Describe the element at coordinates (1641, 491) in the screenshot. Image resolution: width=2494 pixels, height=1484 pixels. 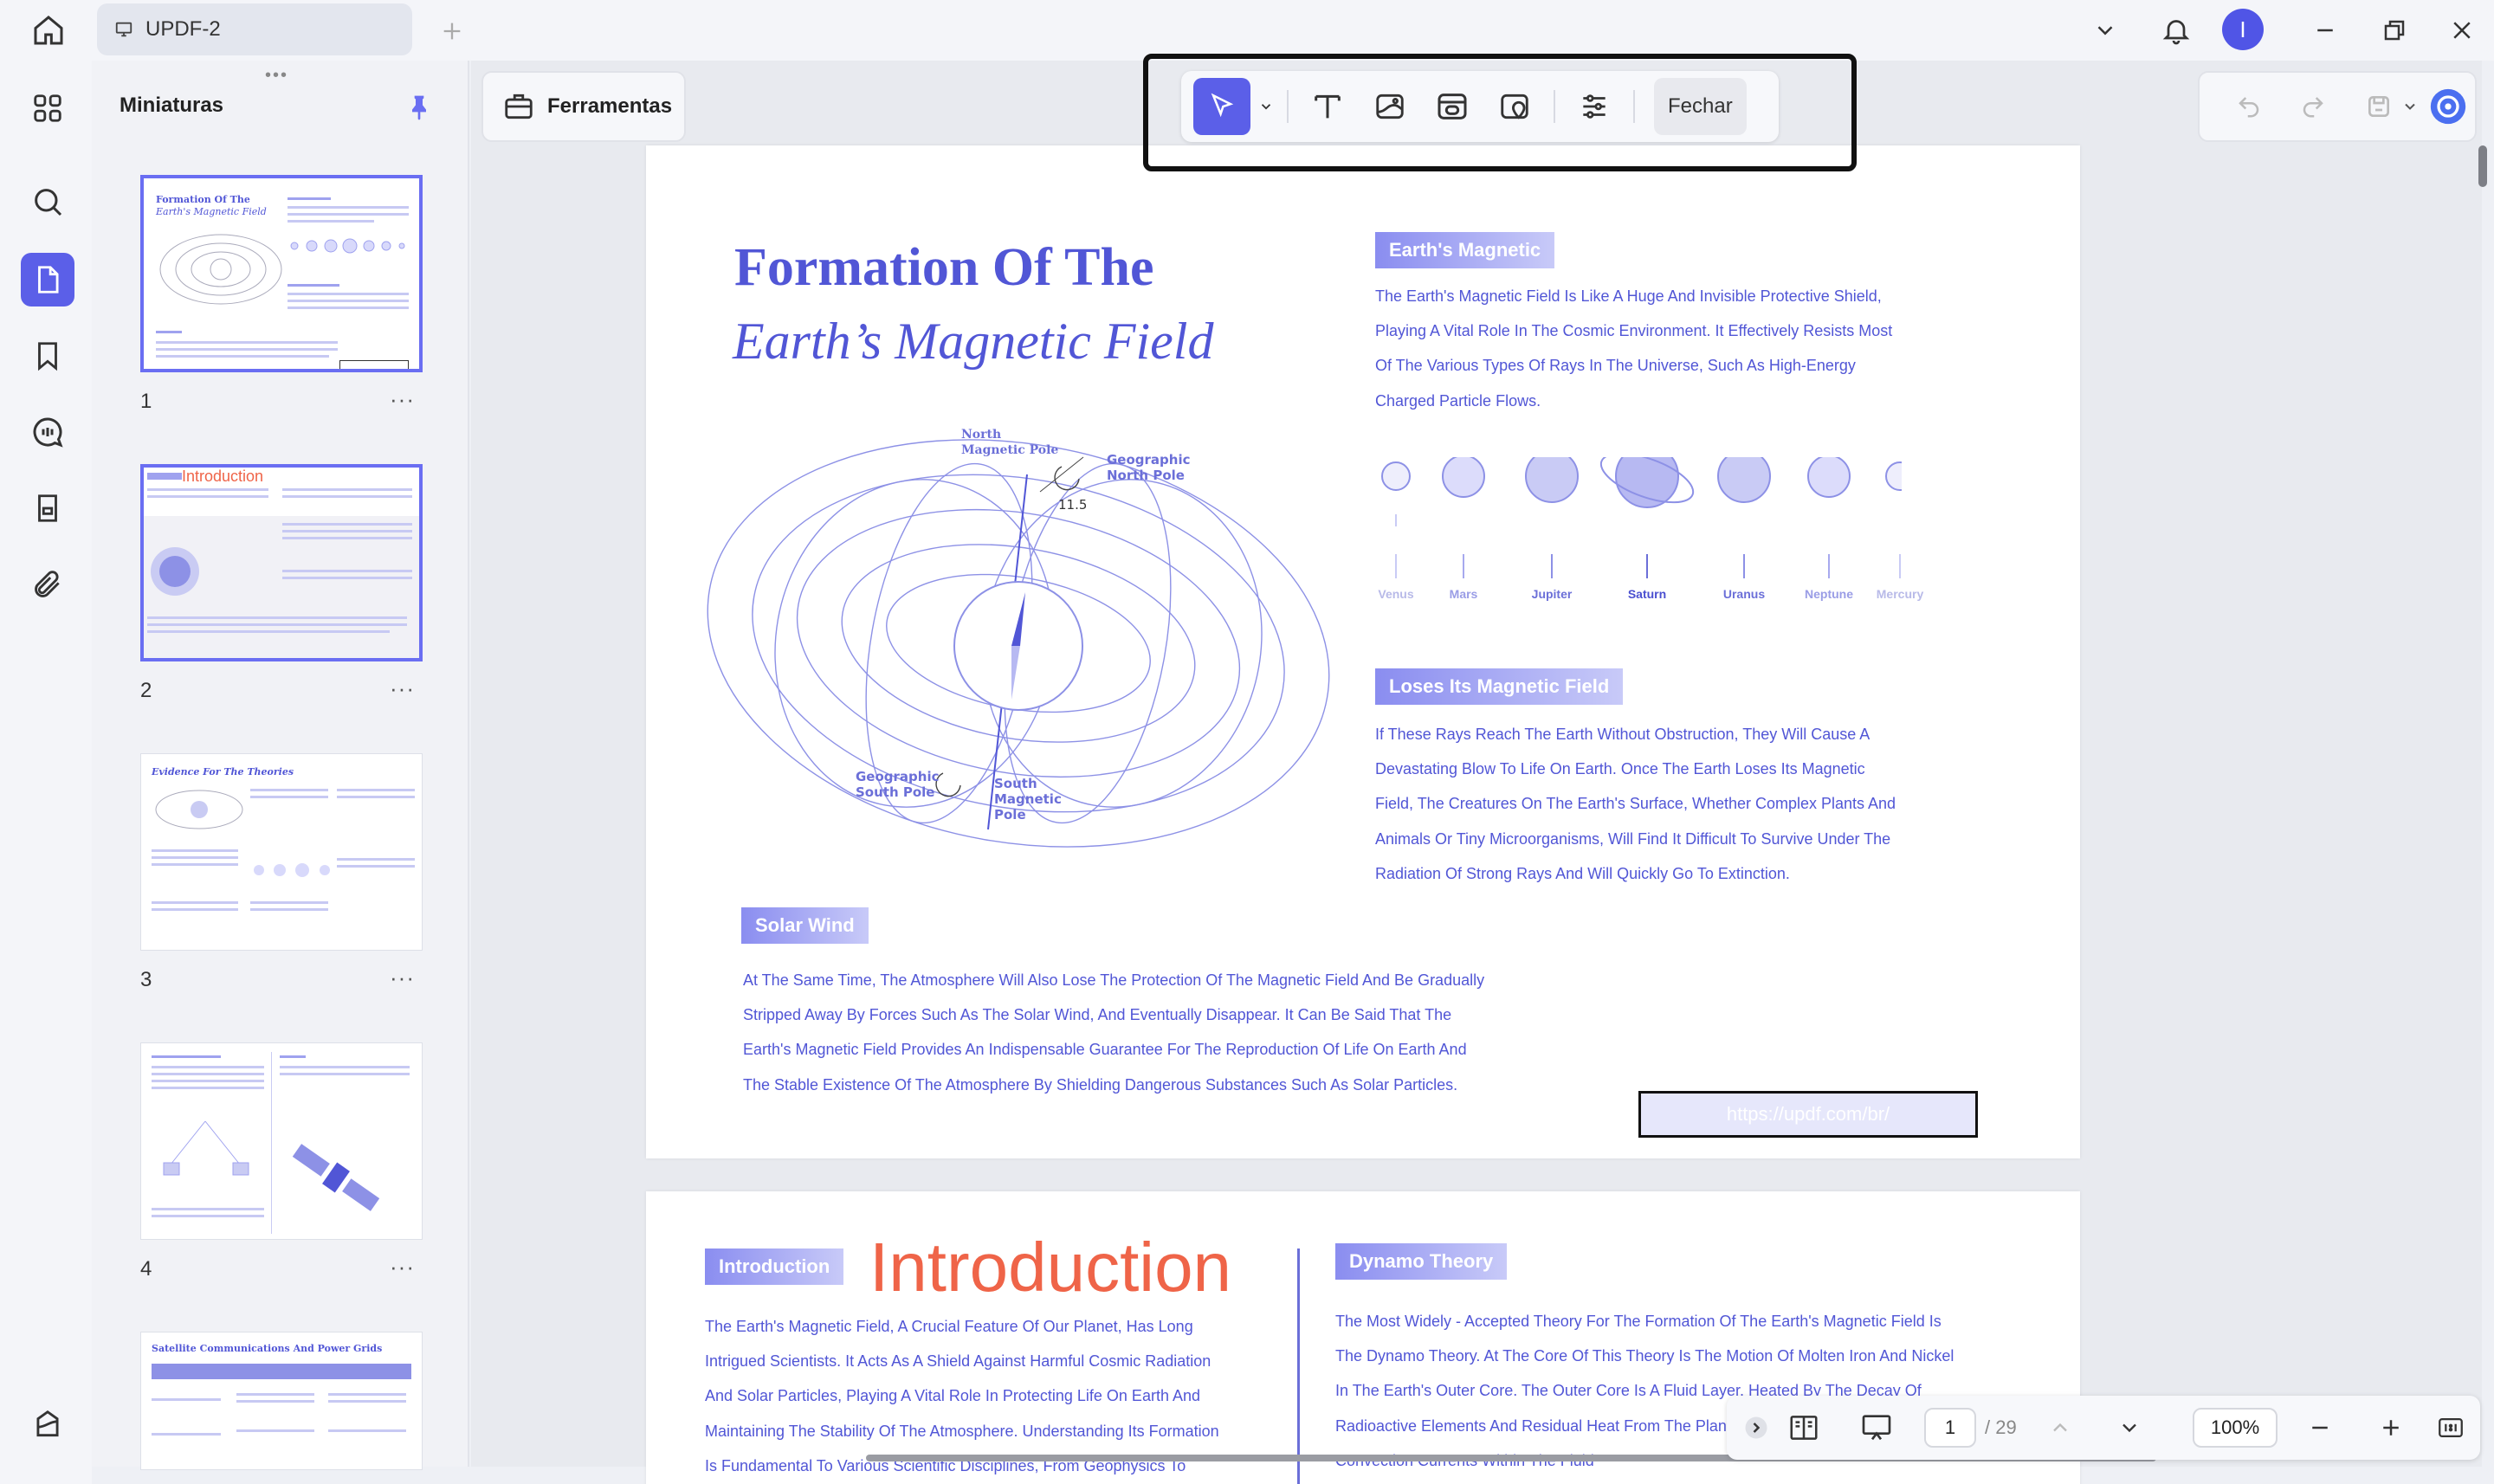
I see `planets-row` at that location.